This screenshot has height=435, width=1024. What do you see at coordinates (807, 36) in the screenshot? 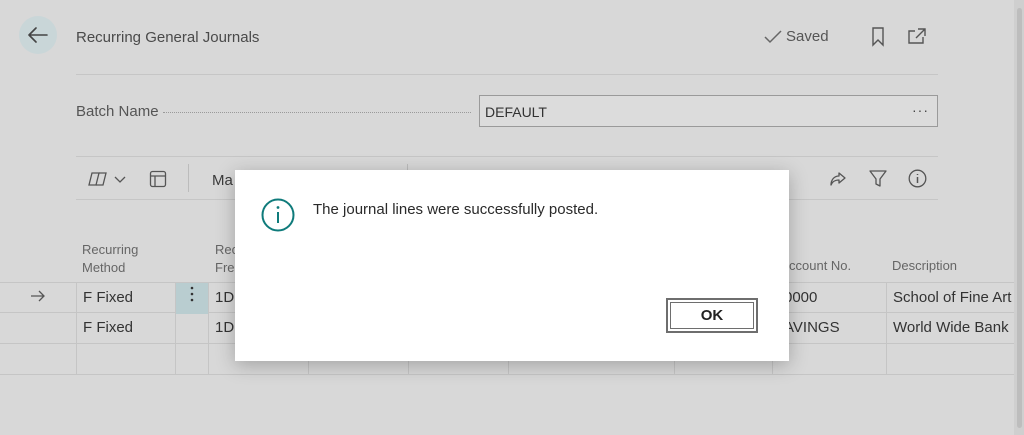
I see `saved-label: Saved` at bounding box center [807, 36].